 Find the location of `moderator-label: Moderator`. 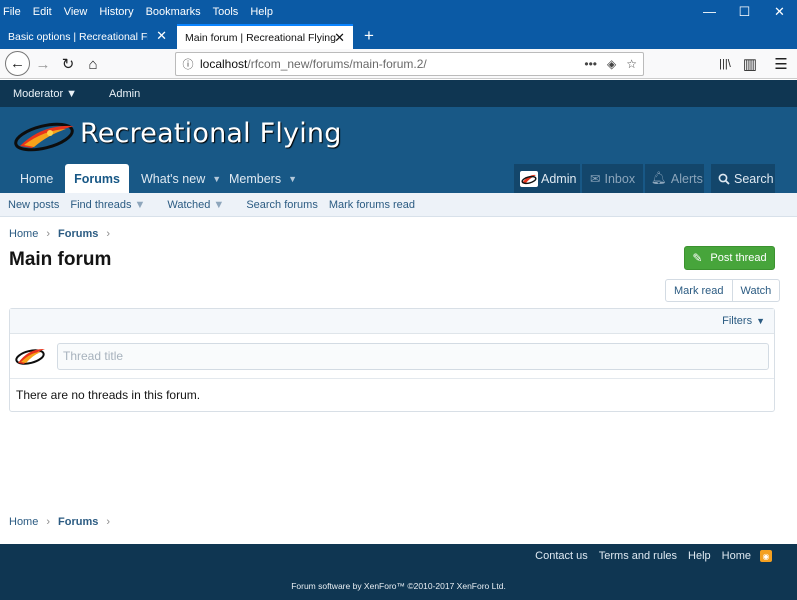

moderator-label: Moderator is located at coordinates (38, 93).